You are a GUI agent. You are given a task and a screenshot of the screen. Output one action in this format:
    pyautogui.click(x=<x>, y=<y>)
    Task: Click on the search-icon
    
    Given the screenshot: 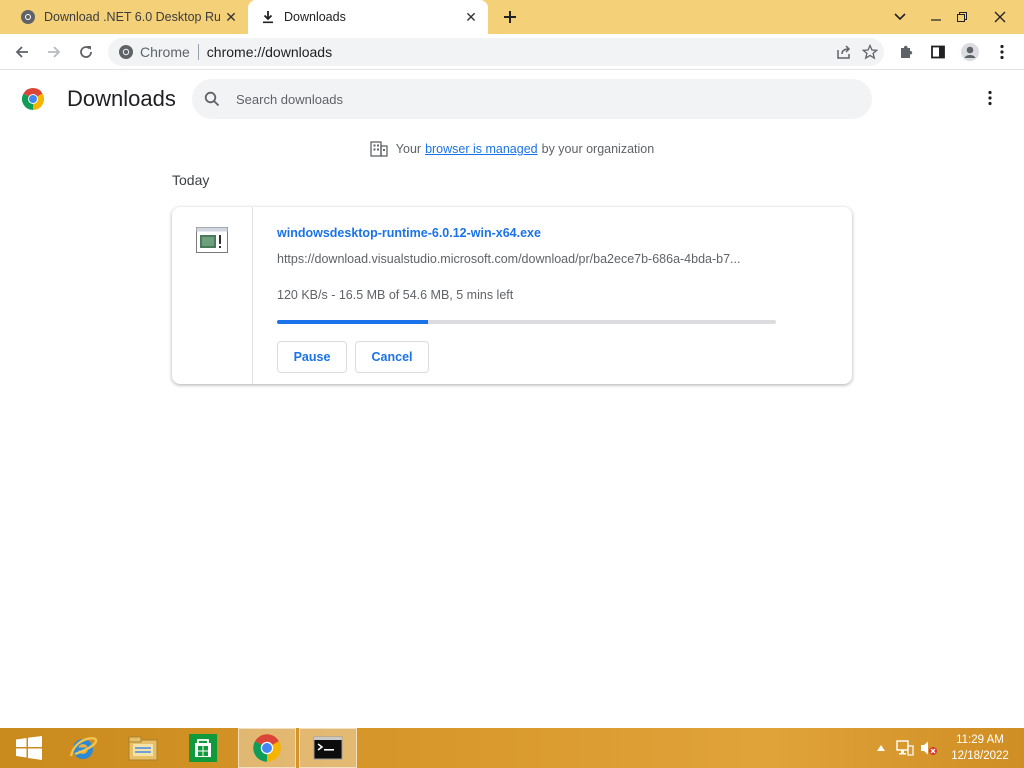 What is the action you would take?
    pyautogui.click(x=212, y=99)
    